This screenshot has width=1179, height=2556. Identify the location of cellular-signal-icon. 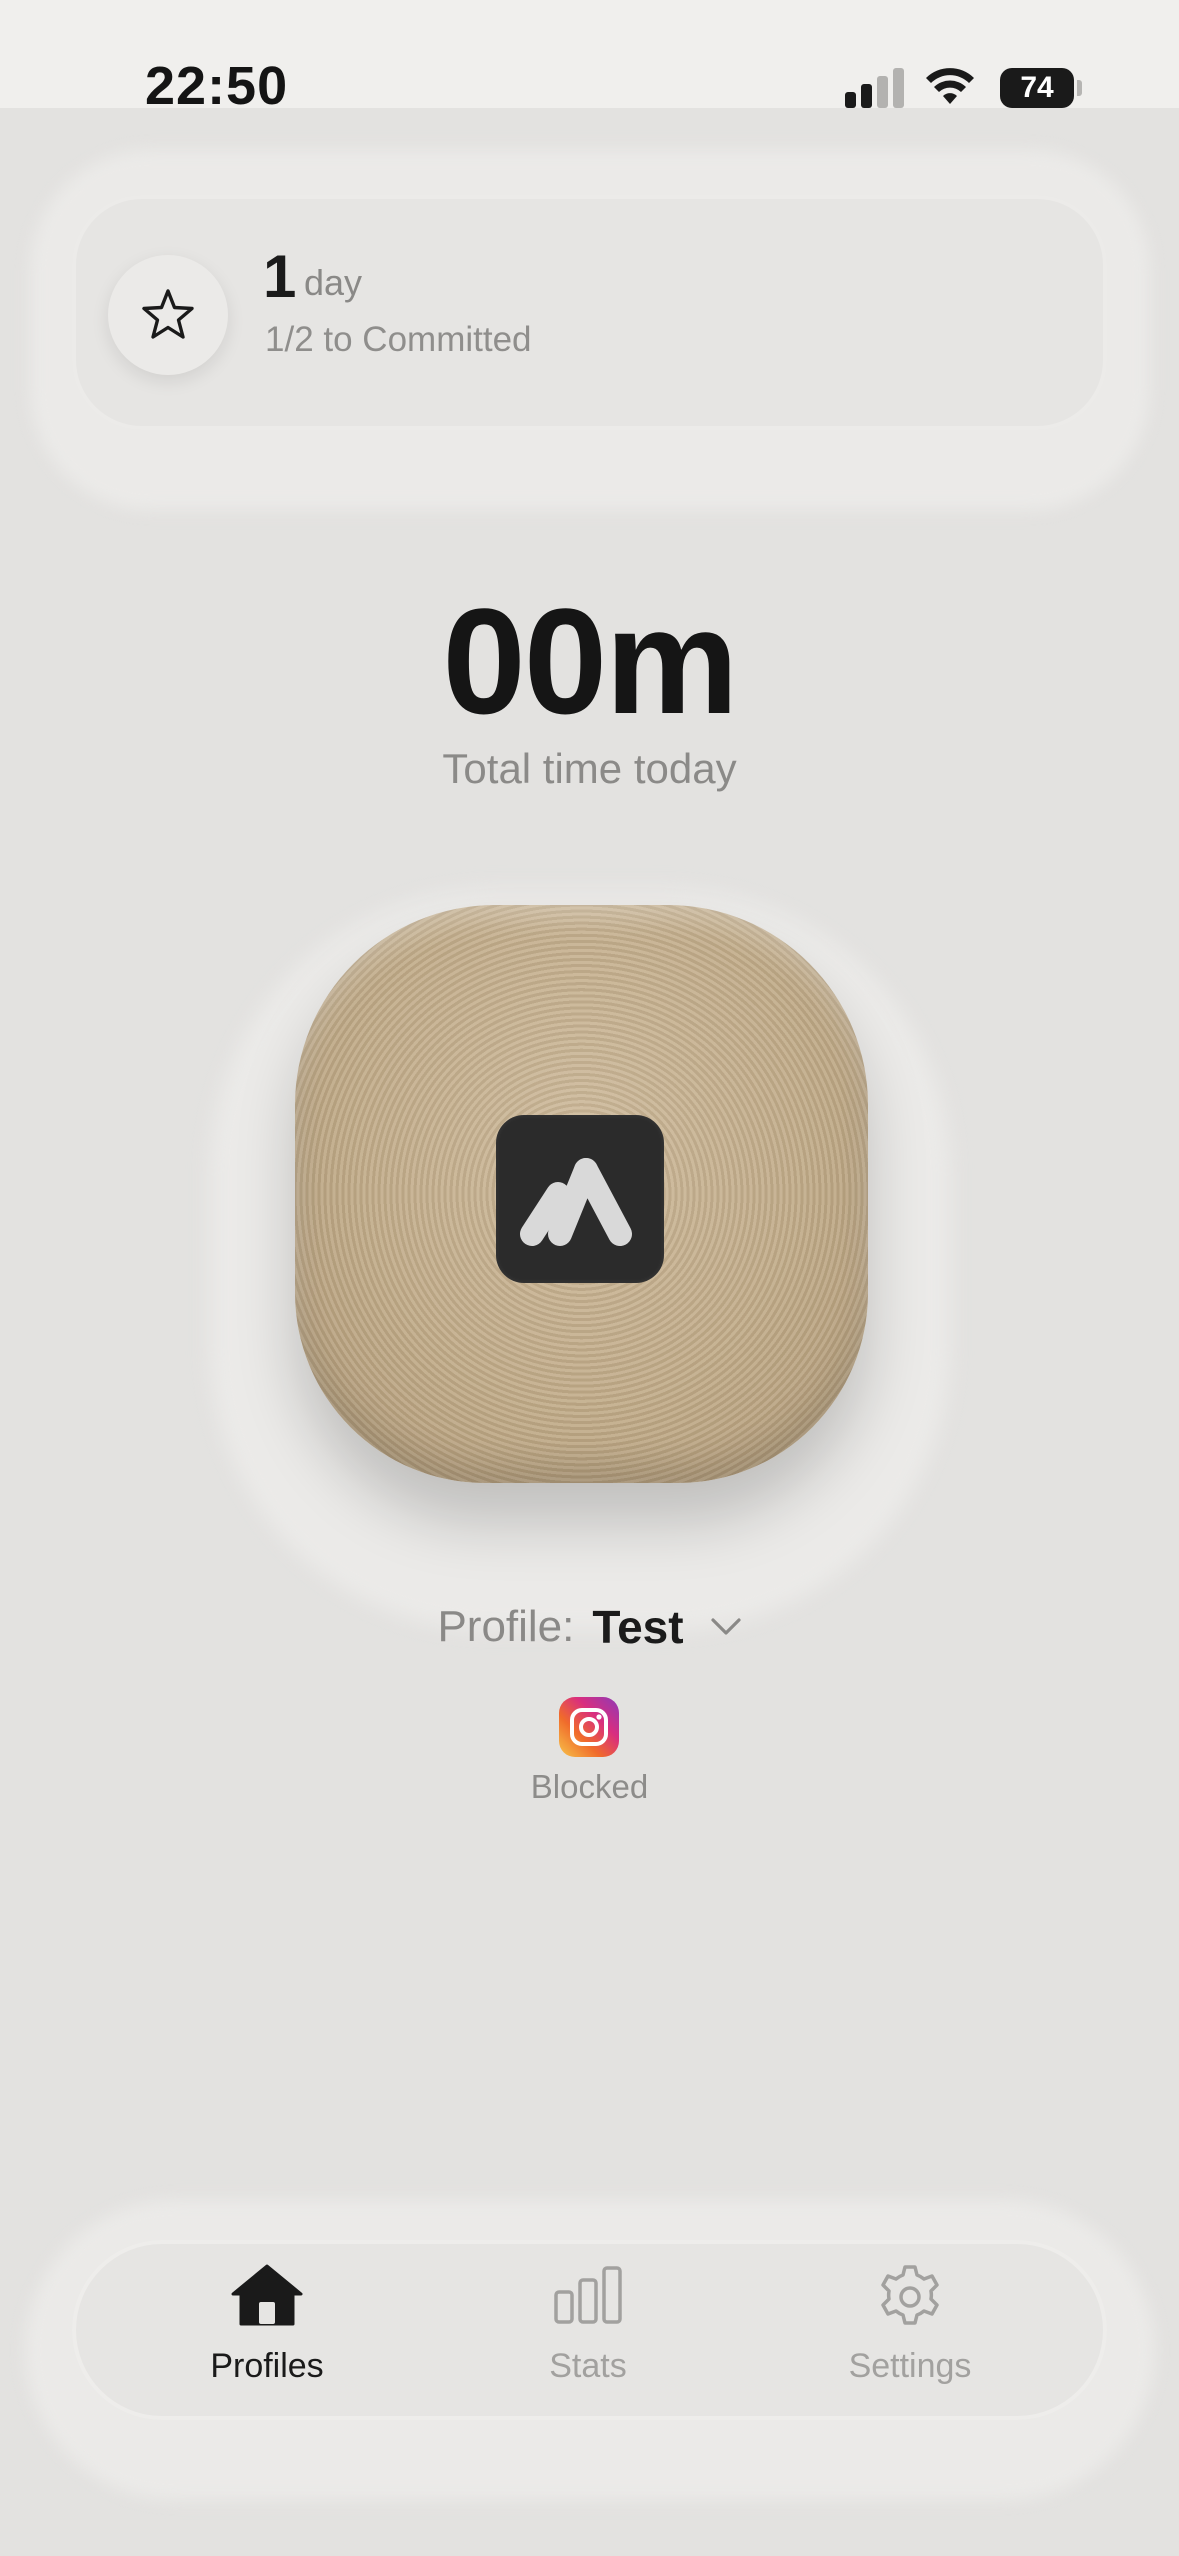
(875, 87).